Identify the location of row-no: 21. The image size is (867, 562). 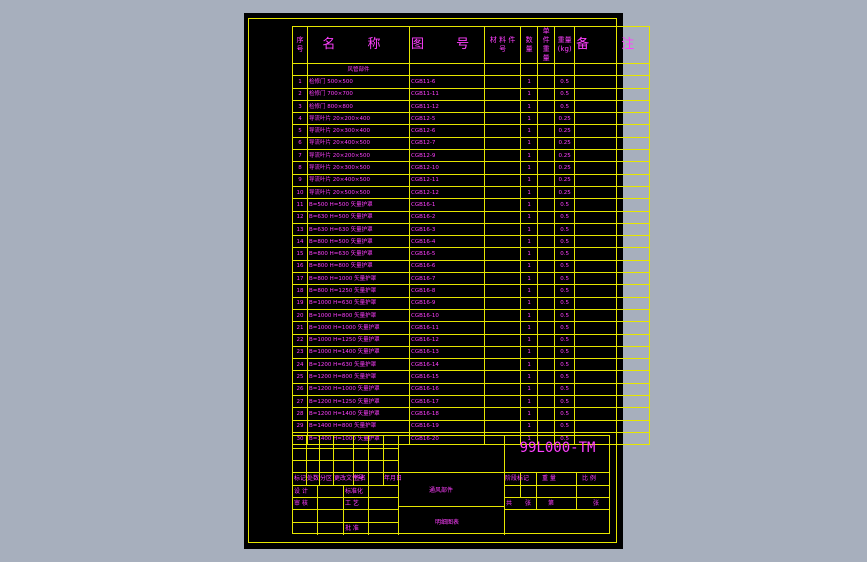
(300, 328).